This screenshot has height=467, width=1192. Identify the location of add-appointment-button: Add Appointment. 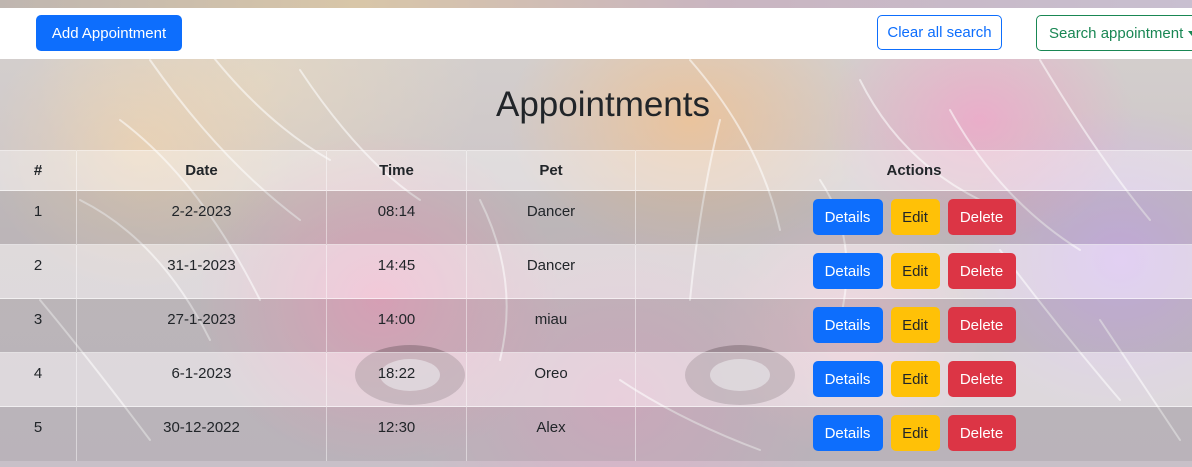
(109, 33).